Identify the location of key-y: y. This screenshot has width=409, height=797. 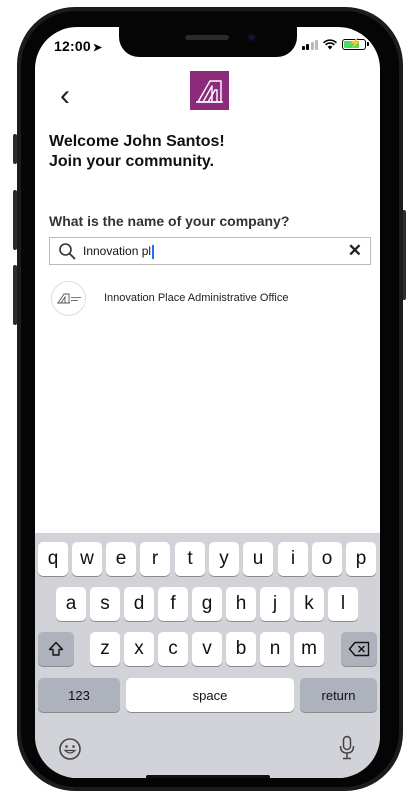
(224, 559).